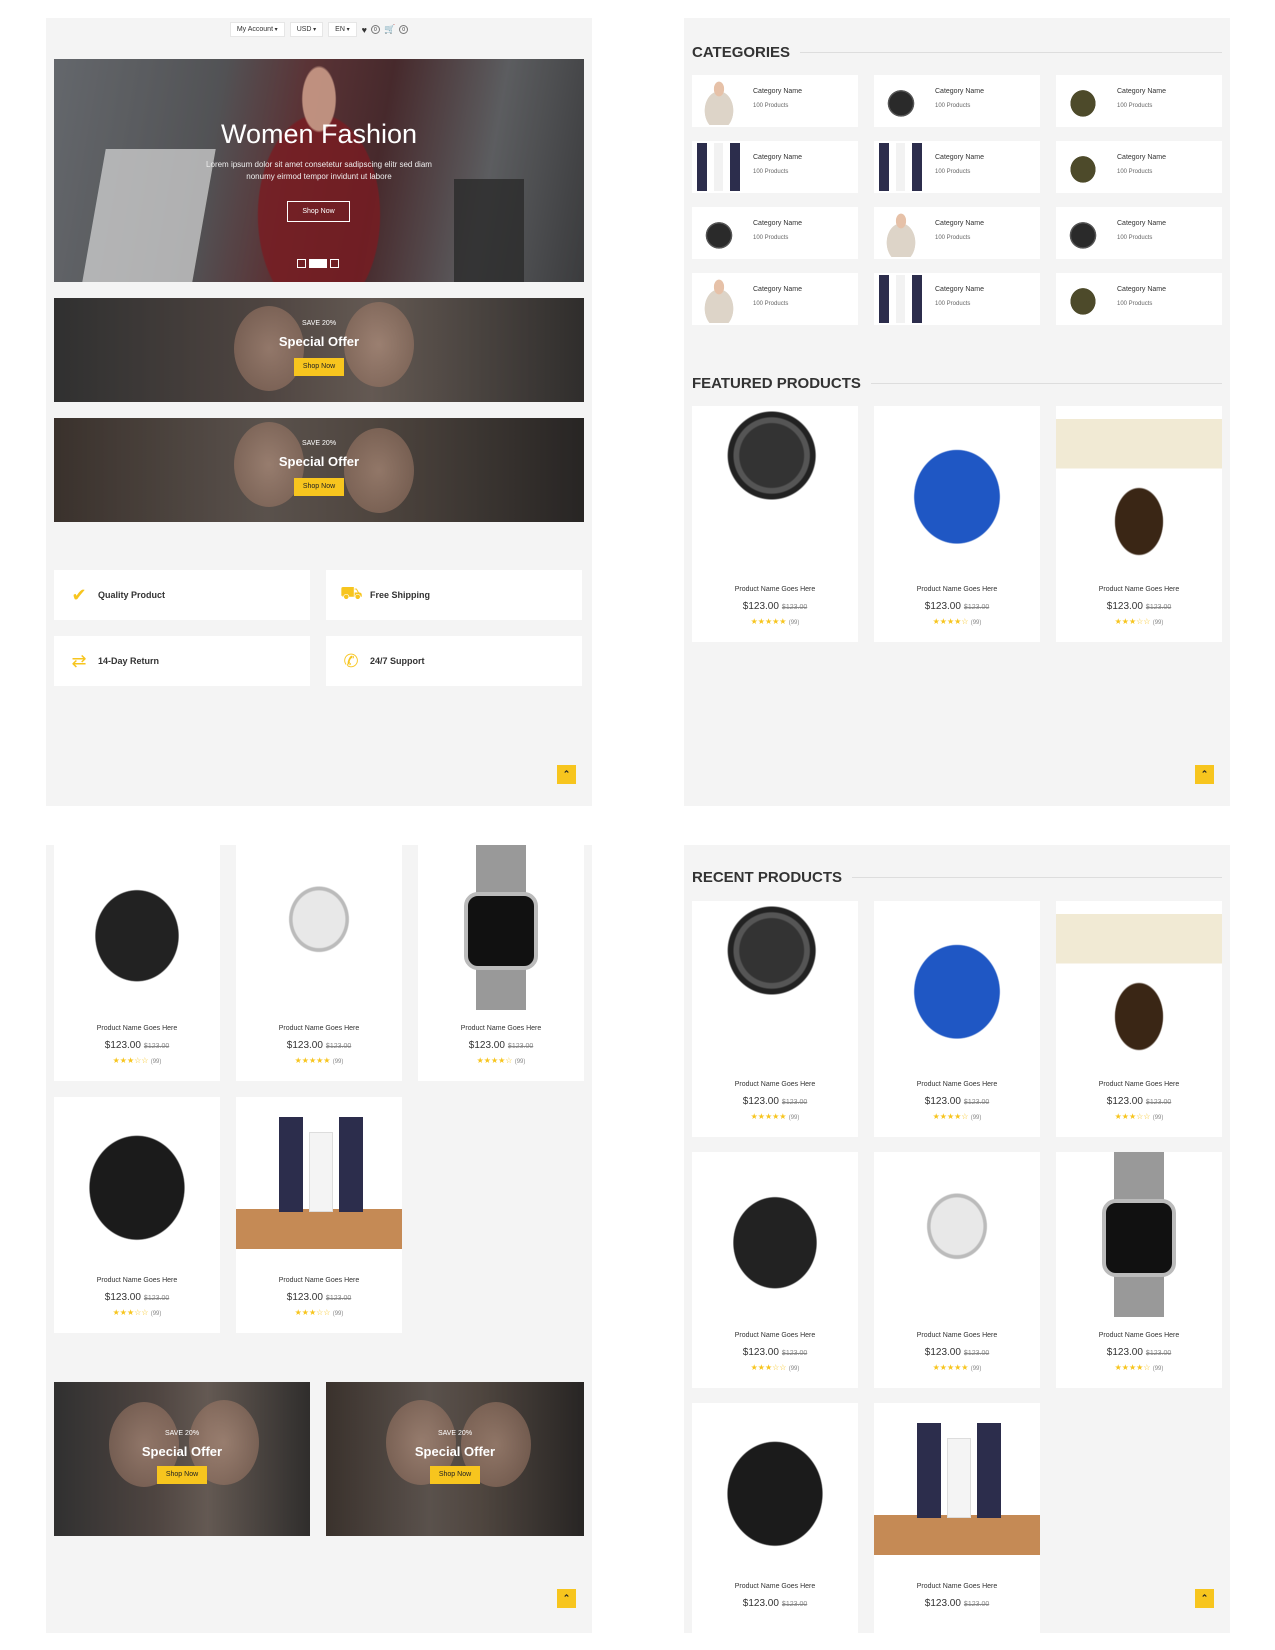 This screenshot has width=1275, height=1650. What do you see at coordinates (389, 29) in the screenshot?
I see `cart-icon: 🛒` at bounding box center [389, 29].